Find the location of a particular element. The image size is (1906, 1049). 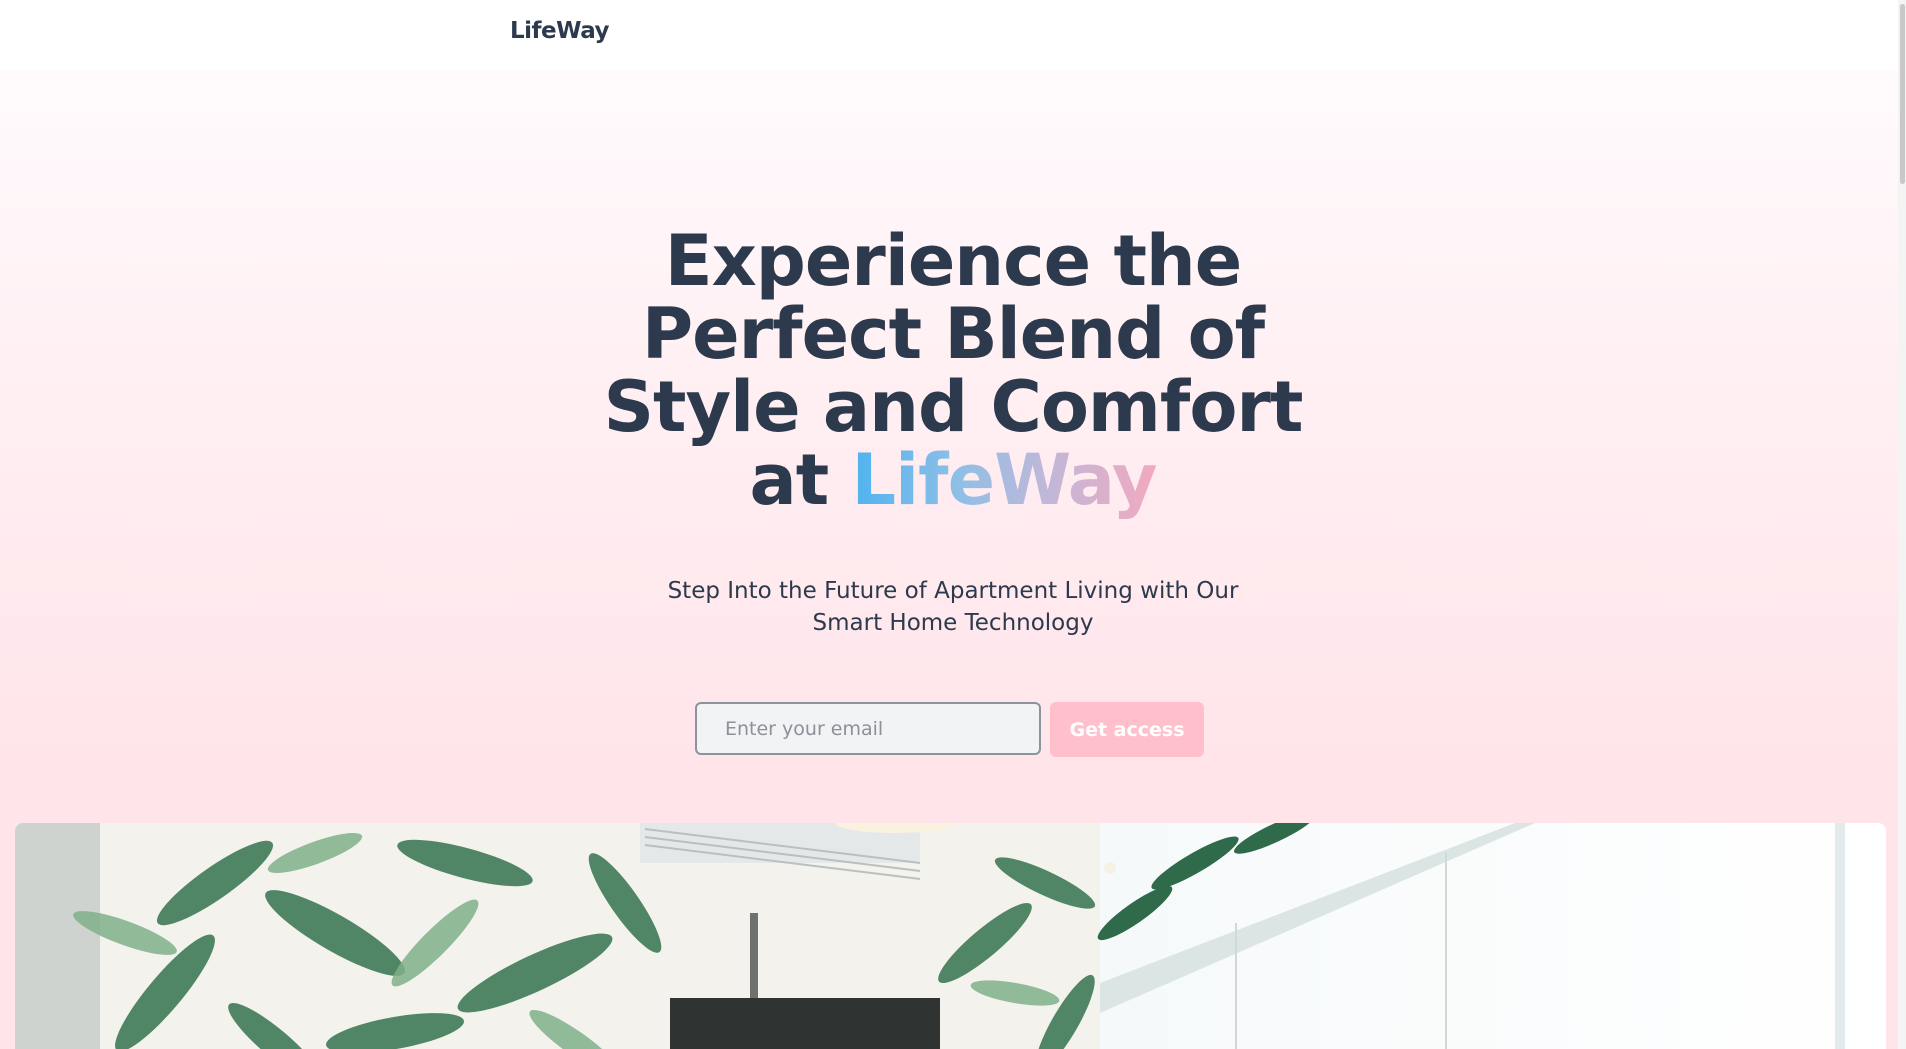

headline-line-1: Experience the is located at coordinates (953, 261).